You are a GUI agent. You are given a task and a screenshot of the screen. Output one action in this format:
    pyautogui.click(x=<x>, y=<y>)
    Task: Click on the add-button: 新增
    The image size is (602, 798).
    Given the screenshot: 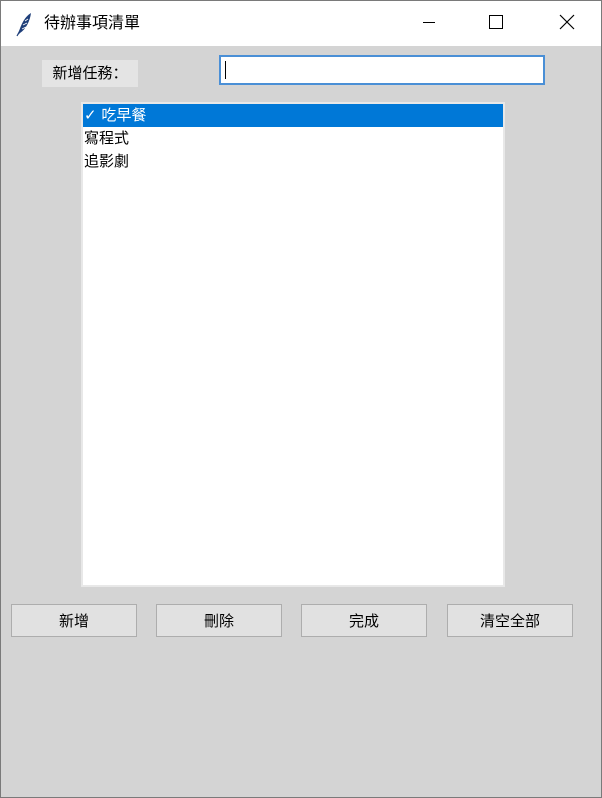 What is the action you would take?
    pyautogui.click(x=74, y=620)
    